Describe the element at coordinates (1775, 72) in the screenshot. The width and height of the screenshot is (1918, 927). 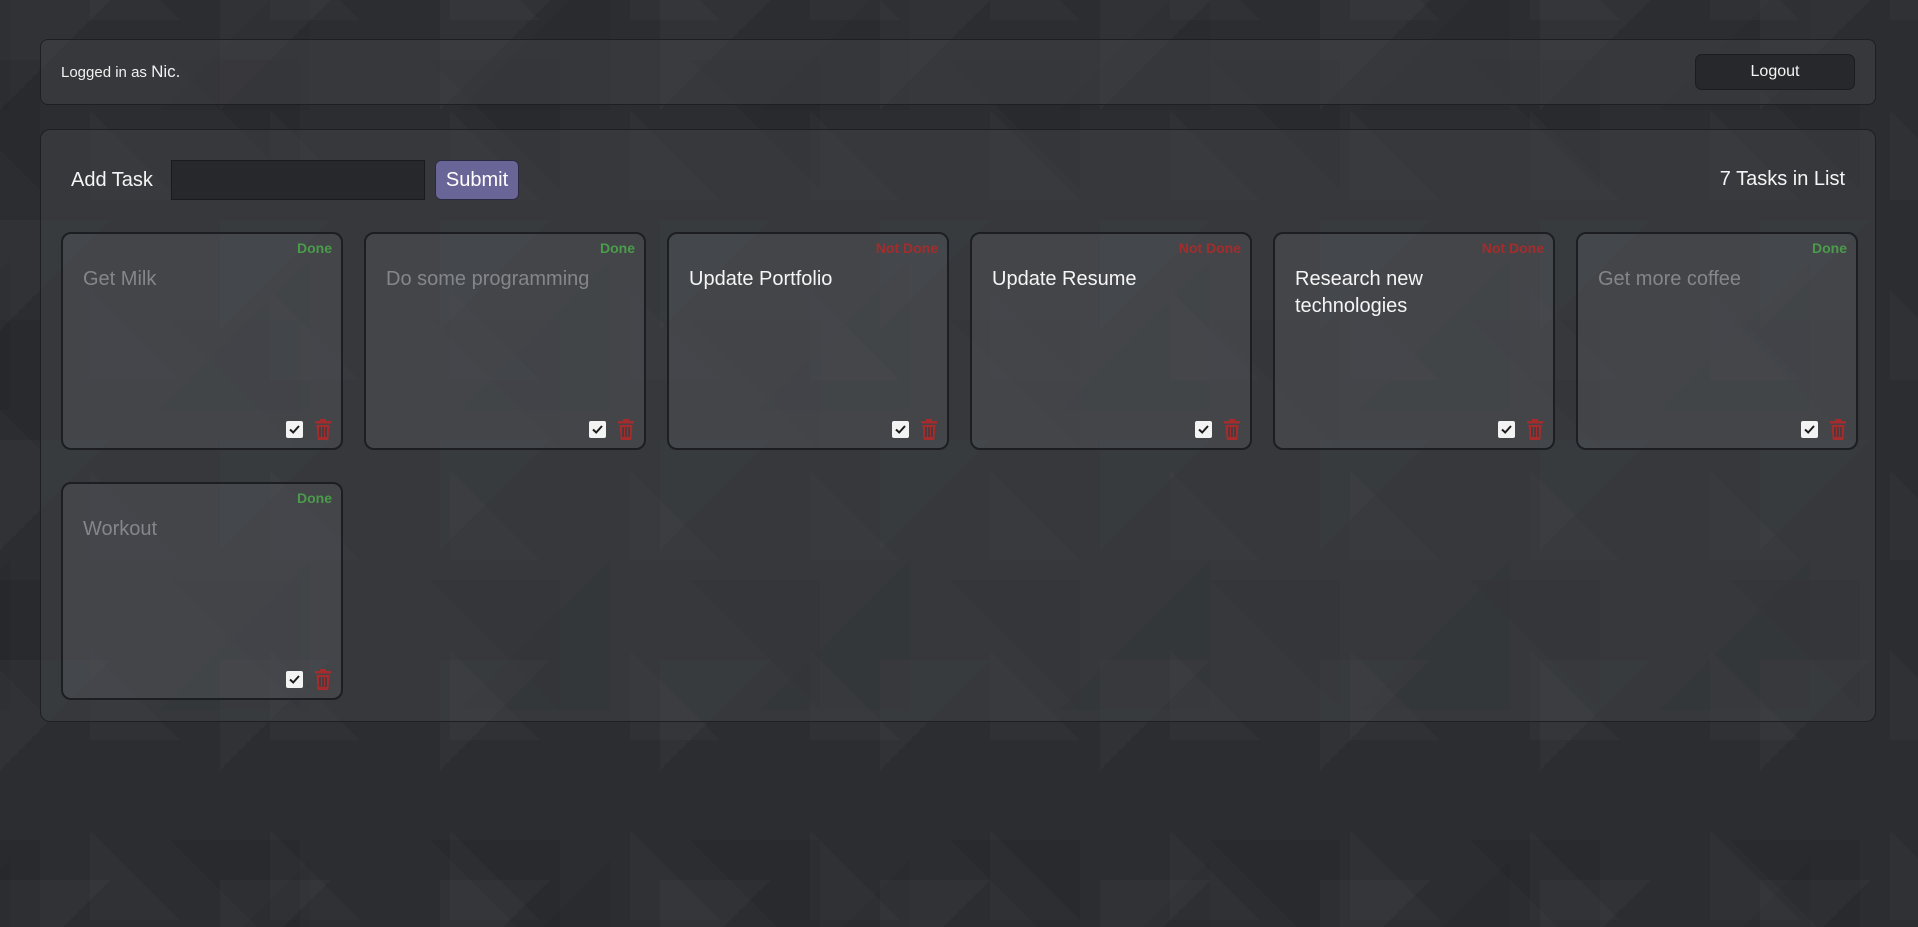
I see `logout-button: Logout` at that location.